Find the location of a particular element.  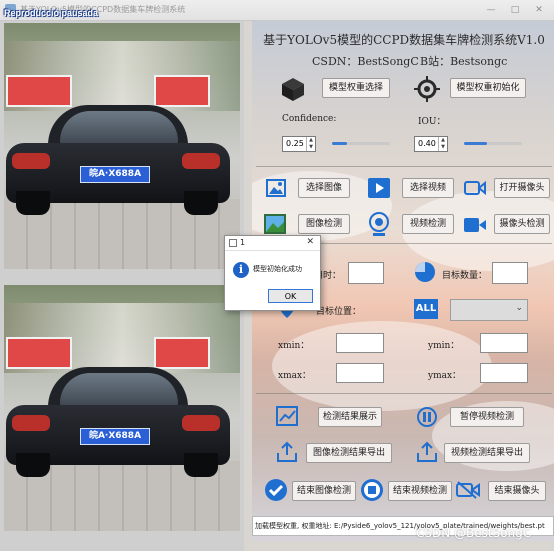

target-count-label: 目标数量： is located at coordinates (465, 276).